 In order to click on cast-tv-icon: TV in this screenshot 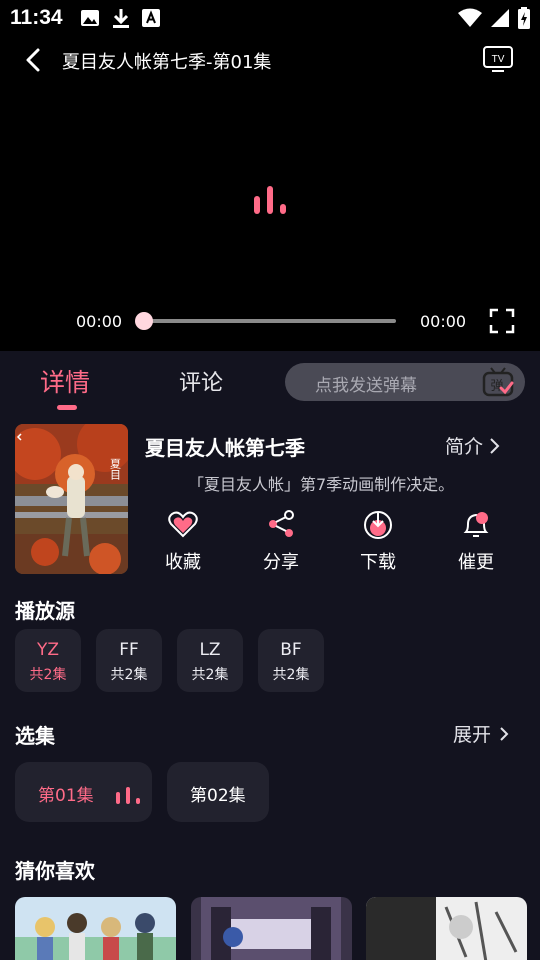, I will do `click(498, 59)`.